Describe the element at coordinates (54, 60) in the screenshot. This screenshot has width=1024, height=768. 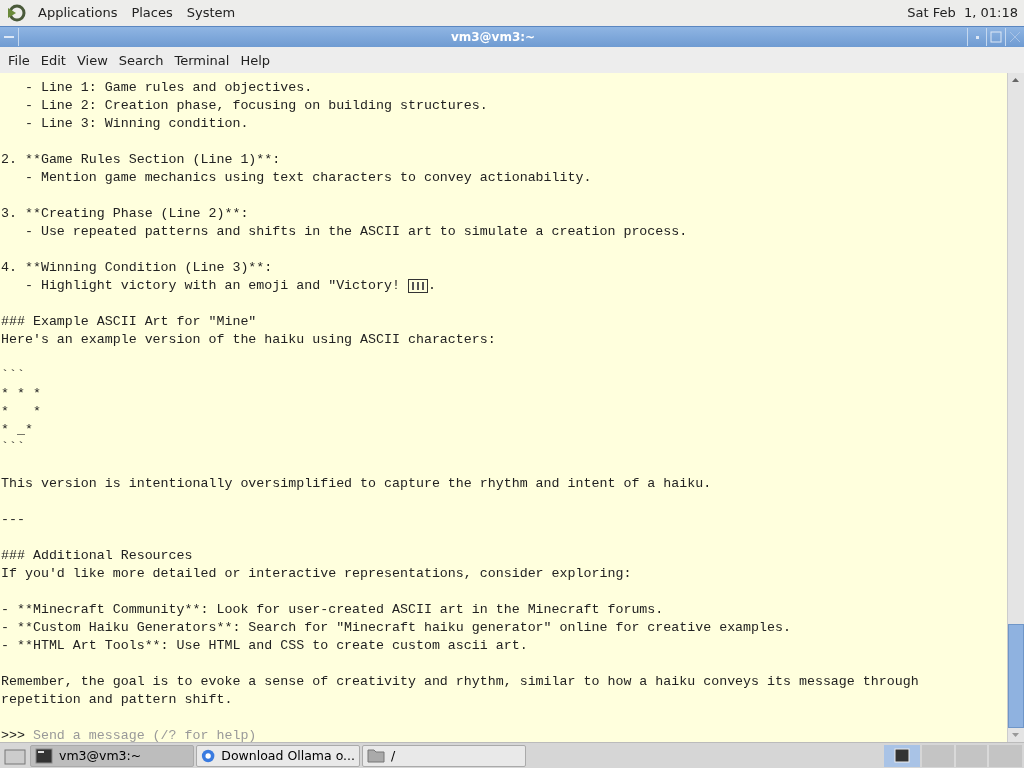
I see `menu-item: Edit` at that location.